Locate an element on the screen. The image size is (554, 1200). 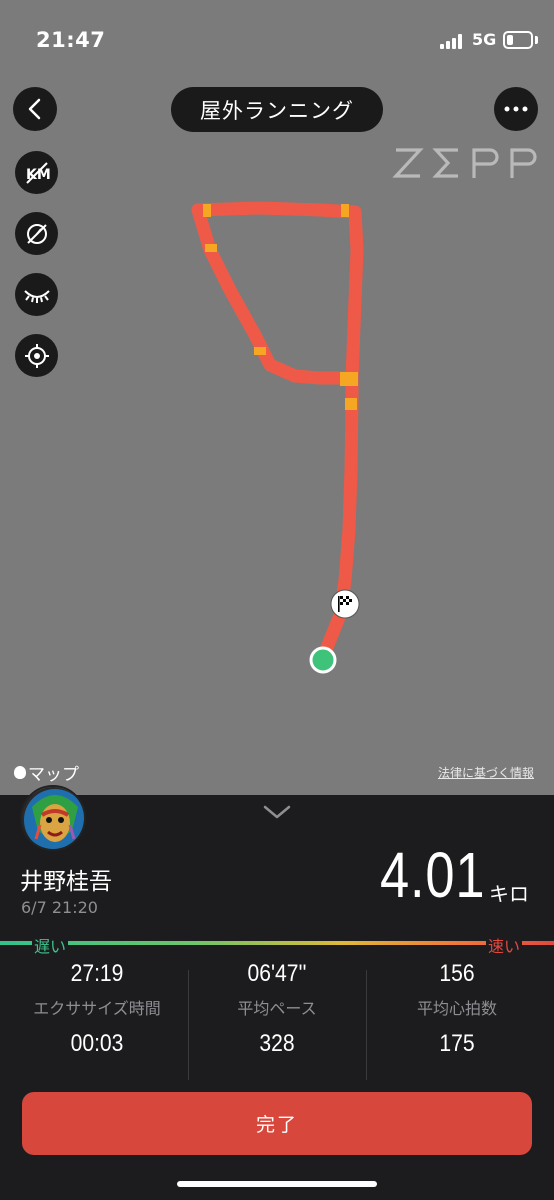
stat-exercise-time: 27:19 エクササイズ時間 00:03 is located at coordinates (97, 1009).